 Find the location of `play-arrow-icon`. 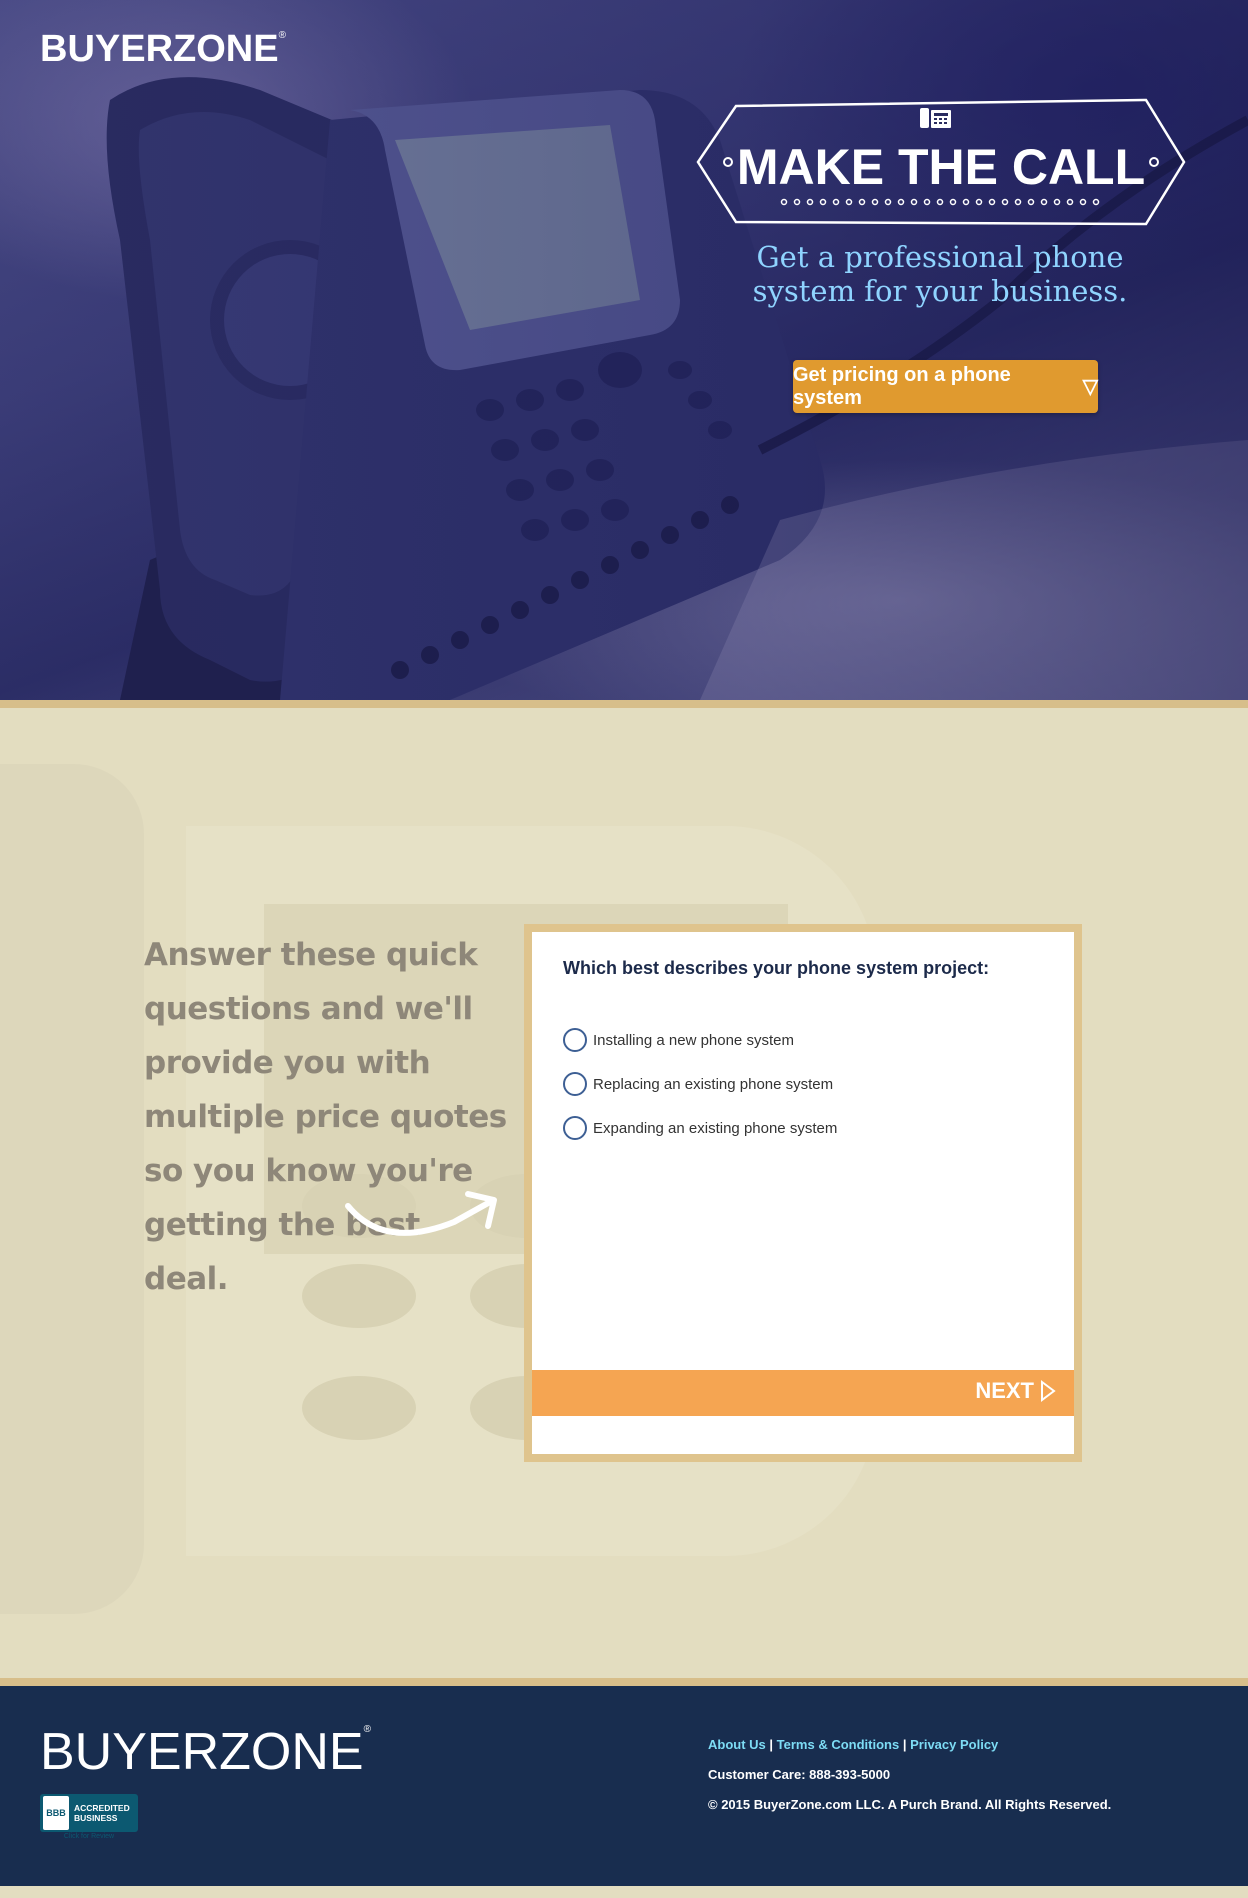

play-arrow-icon is located at coordinates (1048, 1391).